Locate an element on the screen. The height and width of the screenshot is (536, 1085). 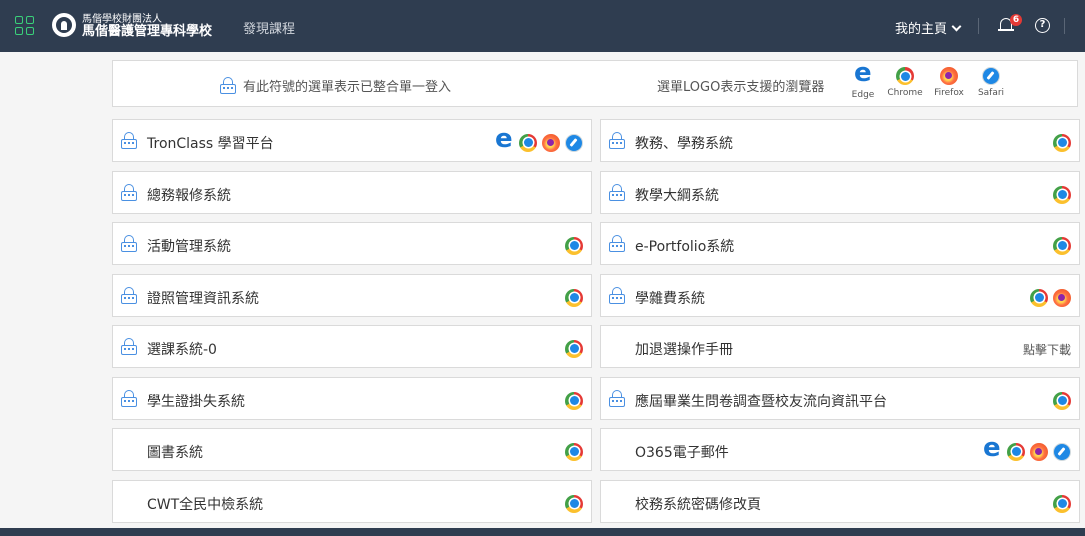
legend-label: Chrome is located at coordinates (905, 93).